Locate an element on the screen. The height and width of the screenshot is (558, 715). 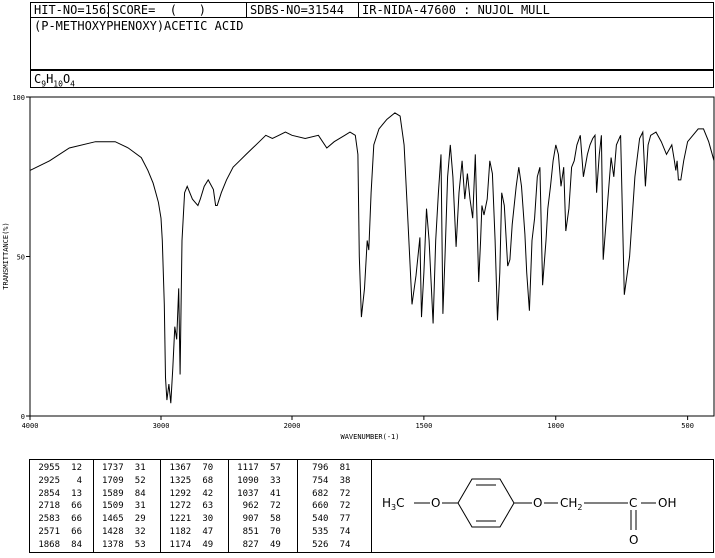
peak-row: 1737 31 is located at coordinates (127, 468).